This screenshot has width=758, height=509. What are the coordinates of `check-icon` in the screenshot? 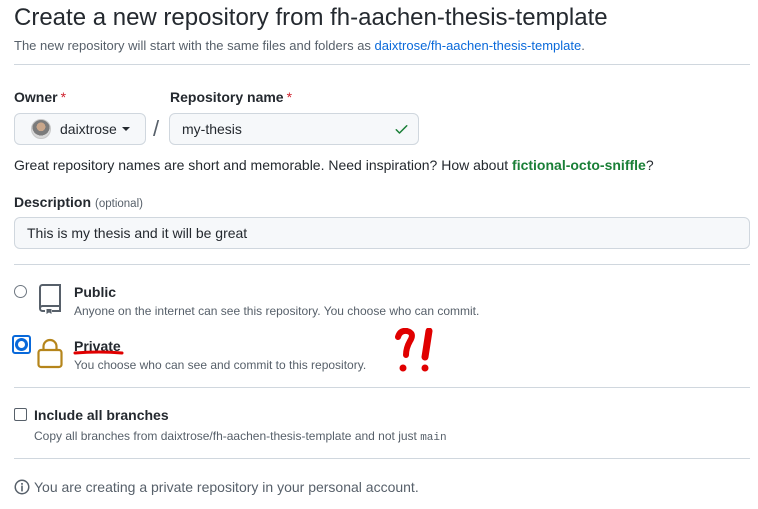 It's located at (401, 129).